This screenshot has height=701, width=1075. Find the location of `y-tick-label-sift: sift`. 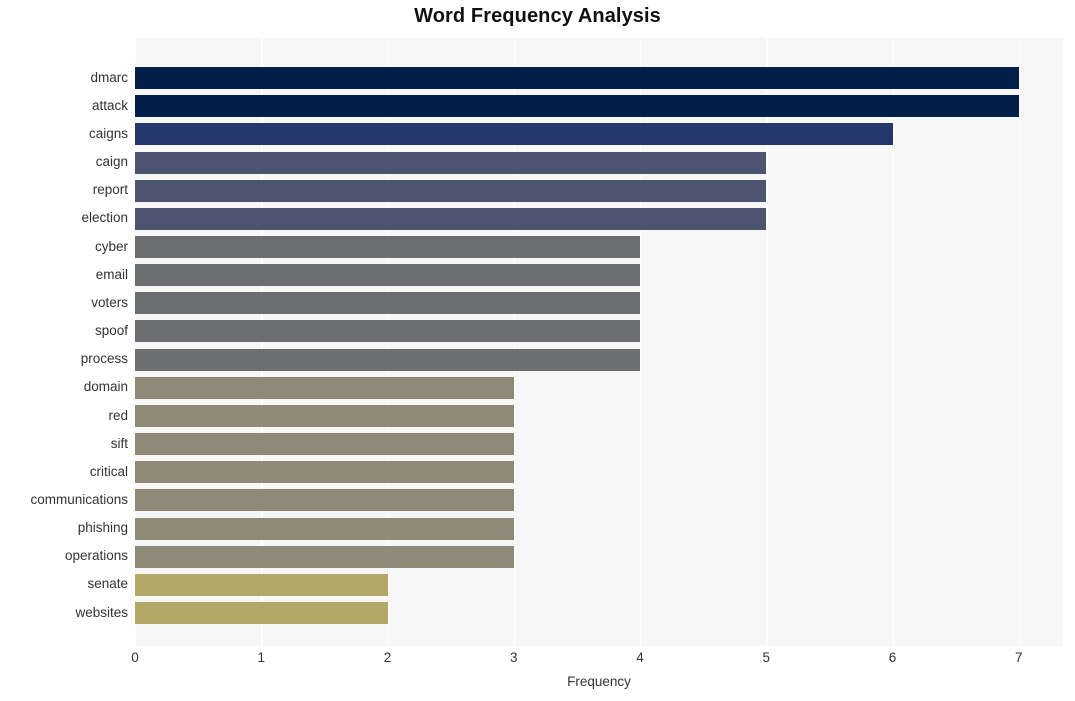

y-tick-label-sift: sift is located at coordinates (119, 443).